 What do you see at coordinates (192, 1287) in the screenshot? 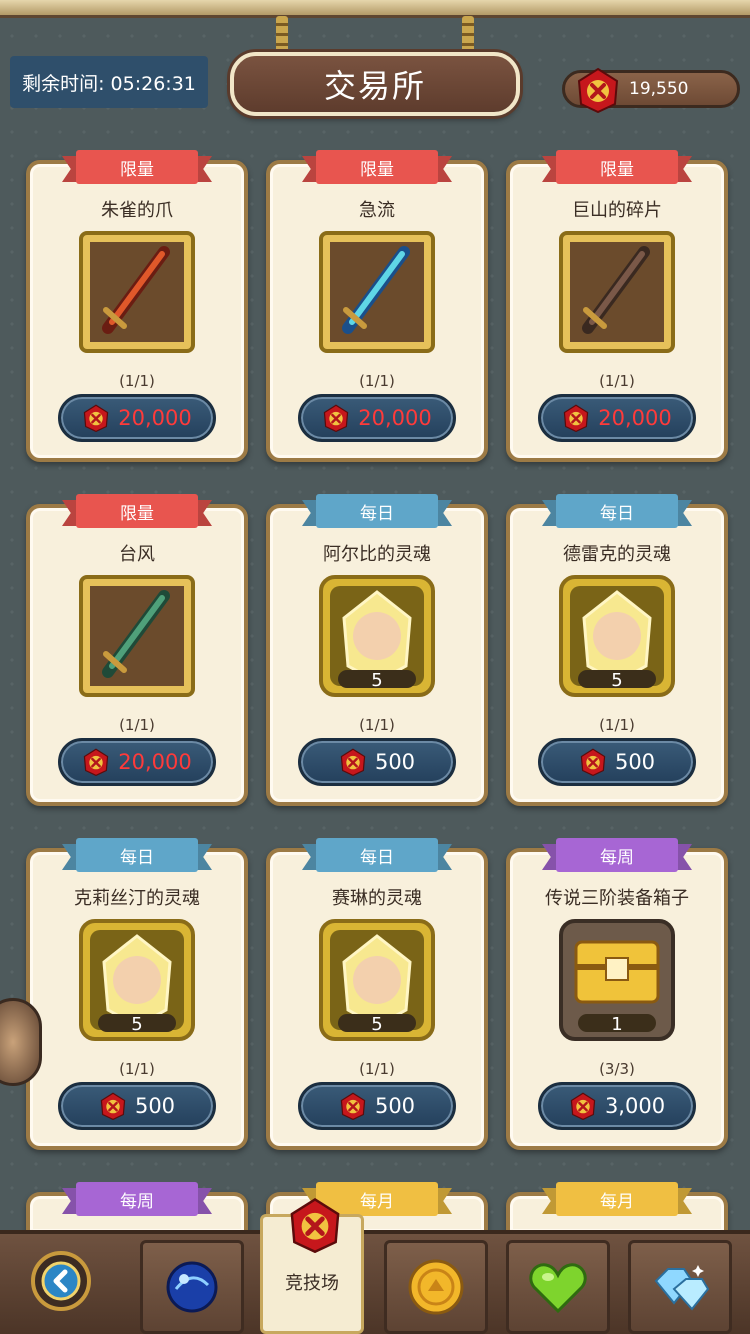
I see `tab-magic-orb` at bounding box center [192, 1287].